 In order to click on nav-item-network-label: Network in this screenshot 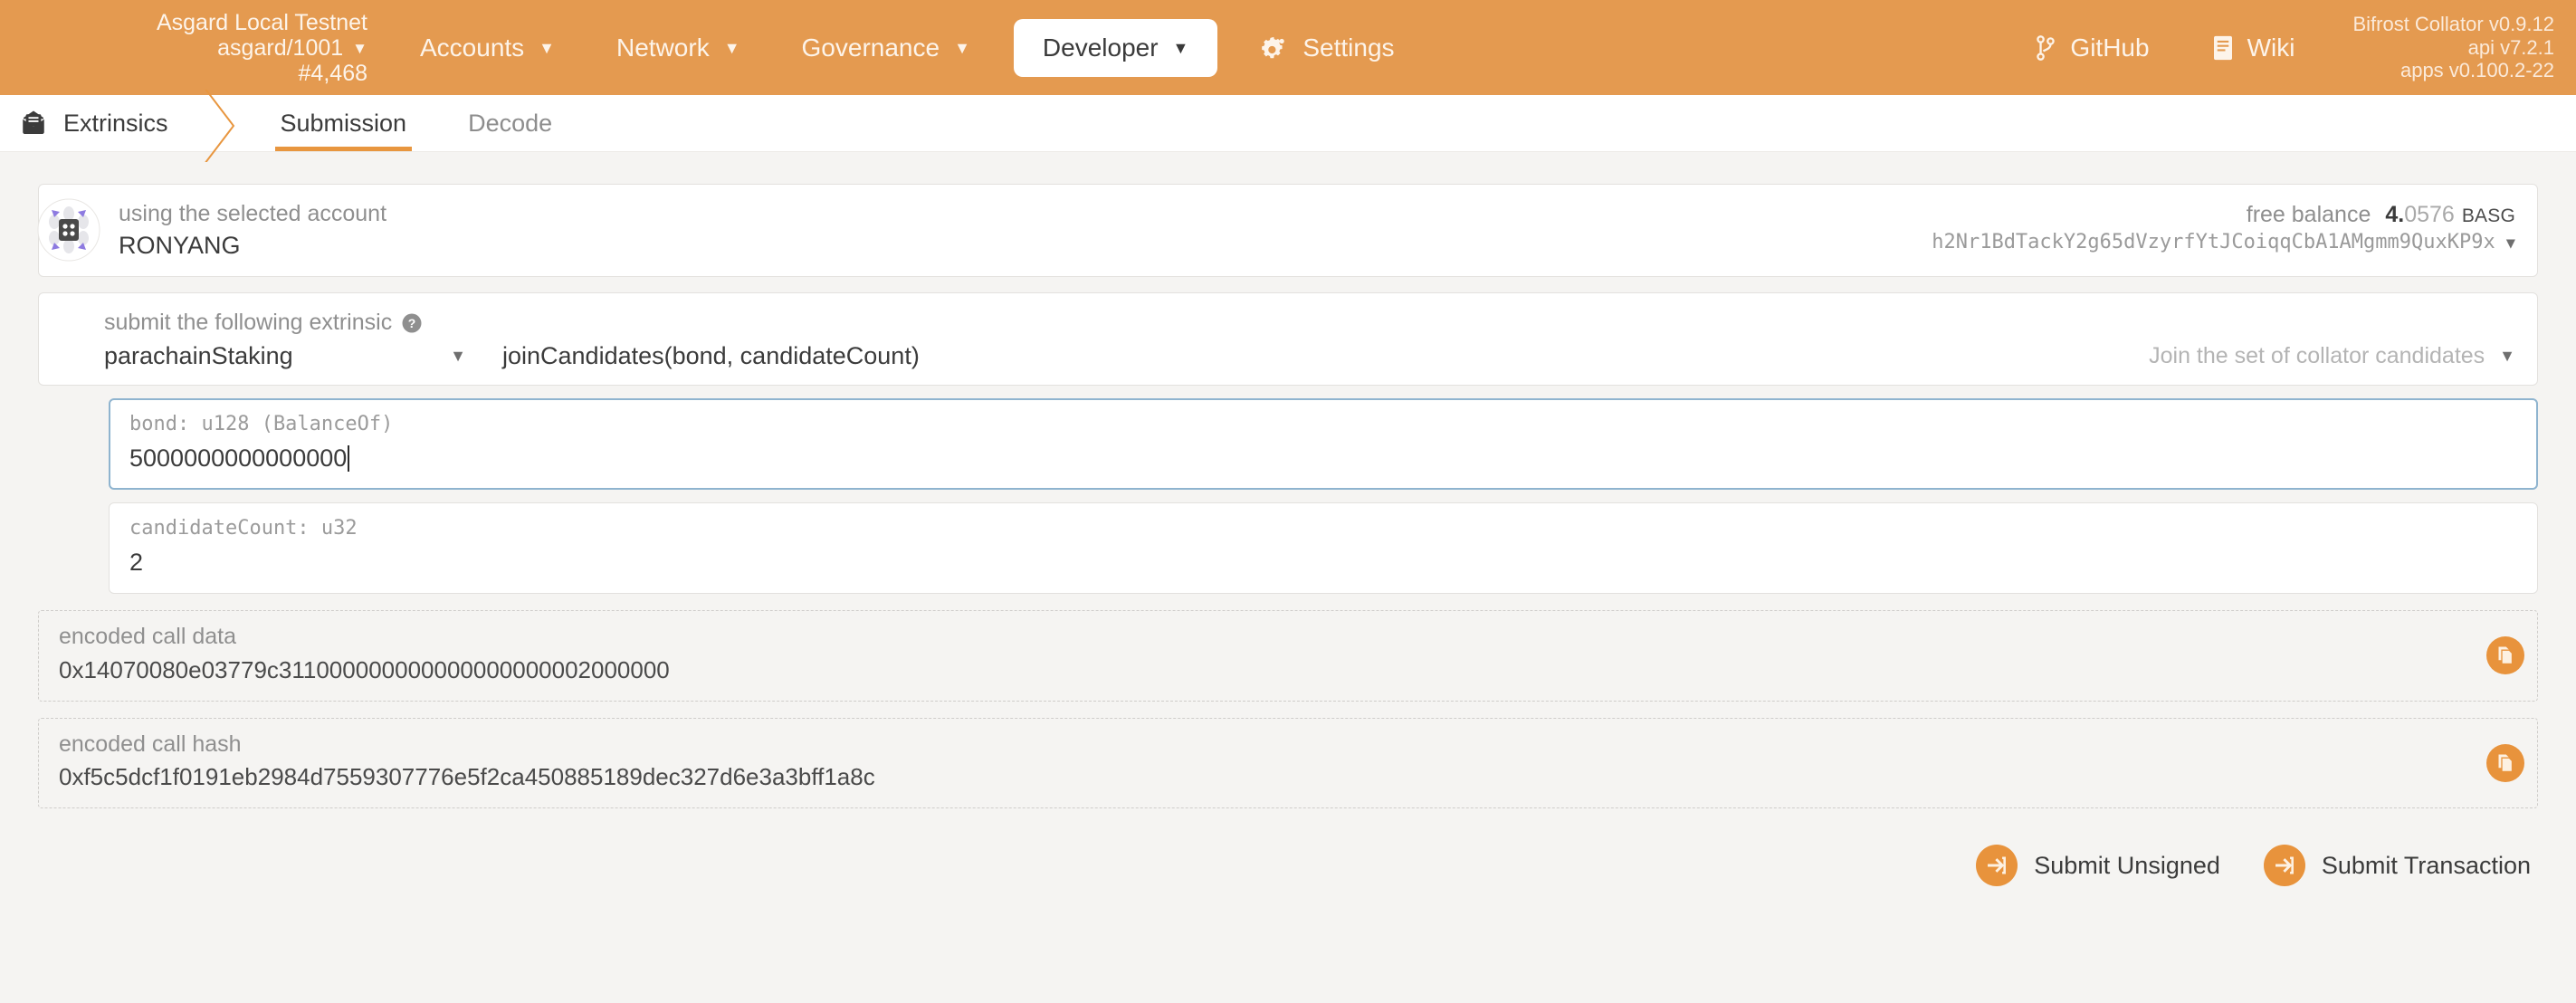, I will do `click(663, 47)`.